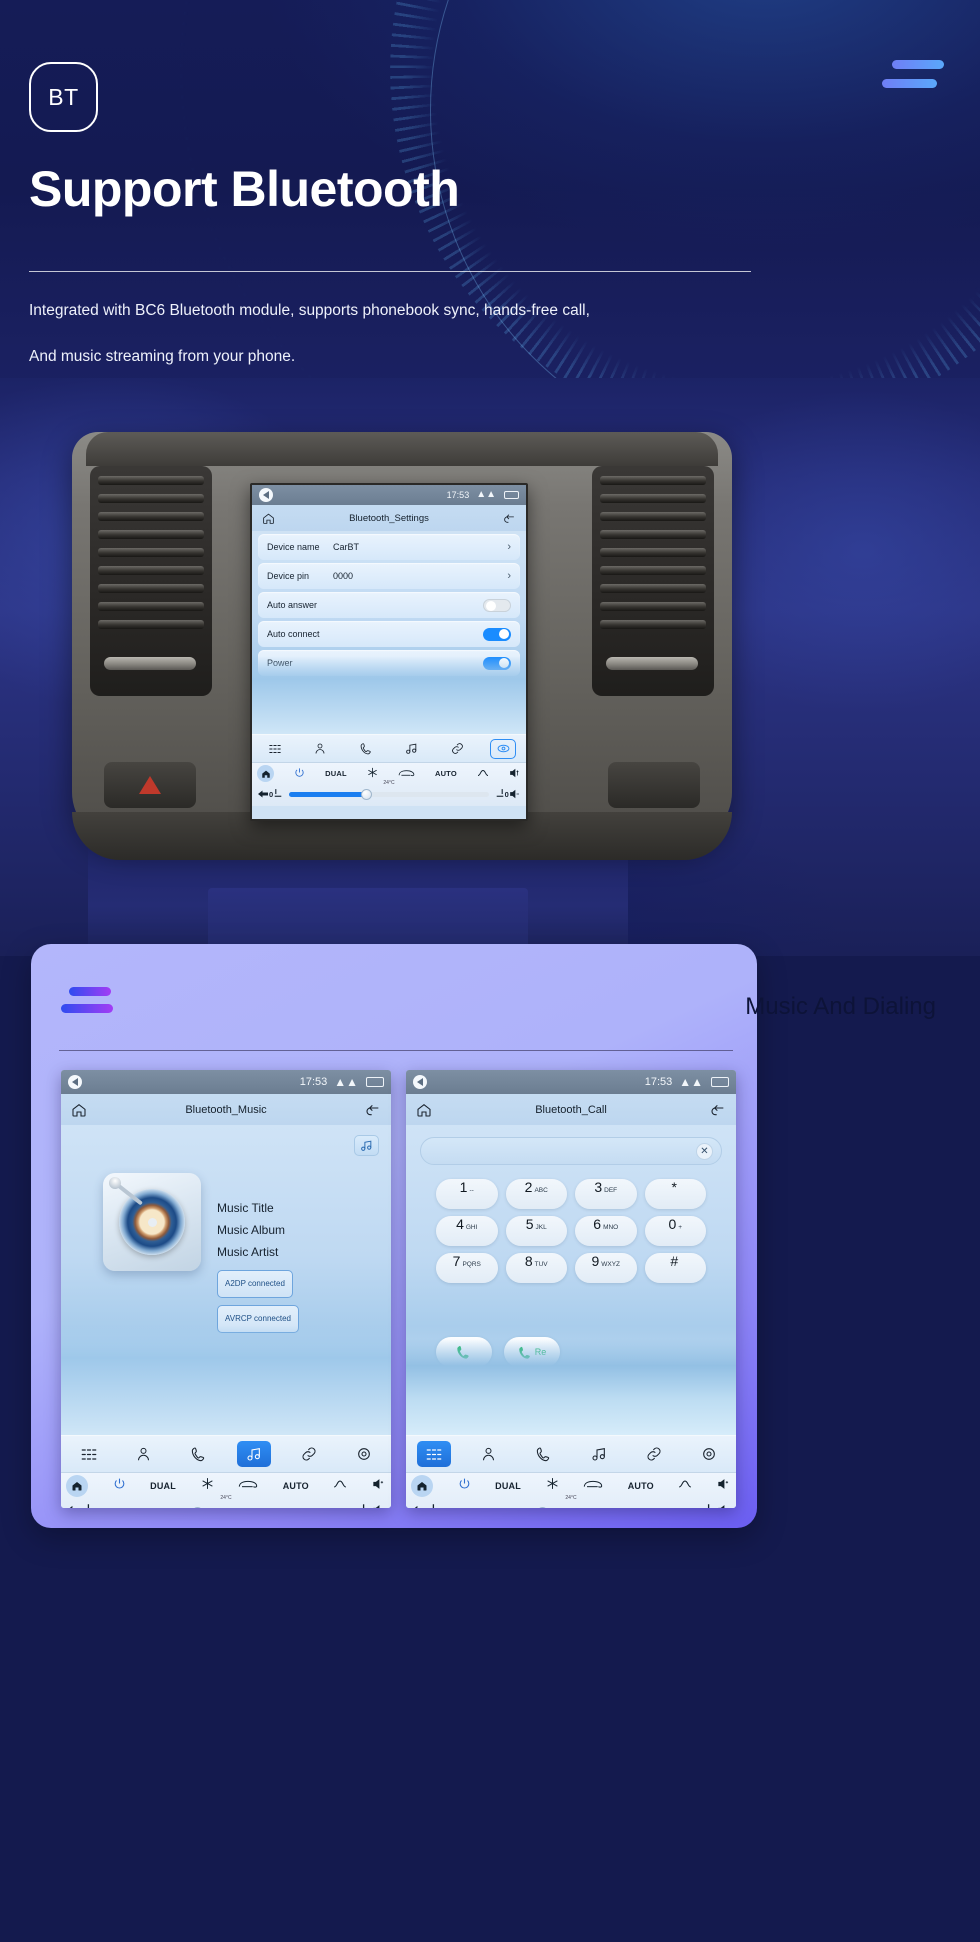 Image resolution: width=980 pixels, height=1942 pixels. Describe the element at coordinates (366, 1145) in the screenshot. I see `music-source-button` at that location.